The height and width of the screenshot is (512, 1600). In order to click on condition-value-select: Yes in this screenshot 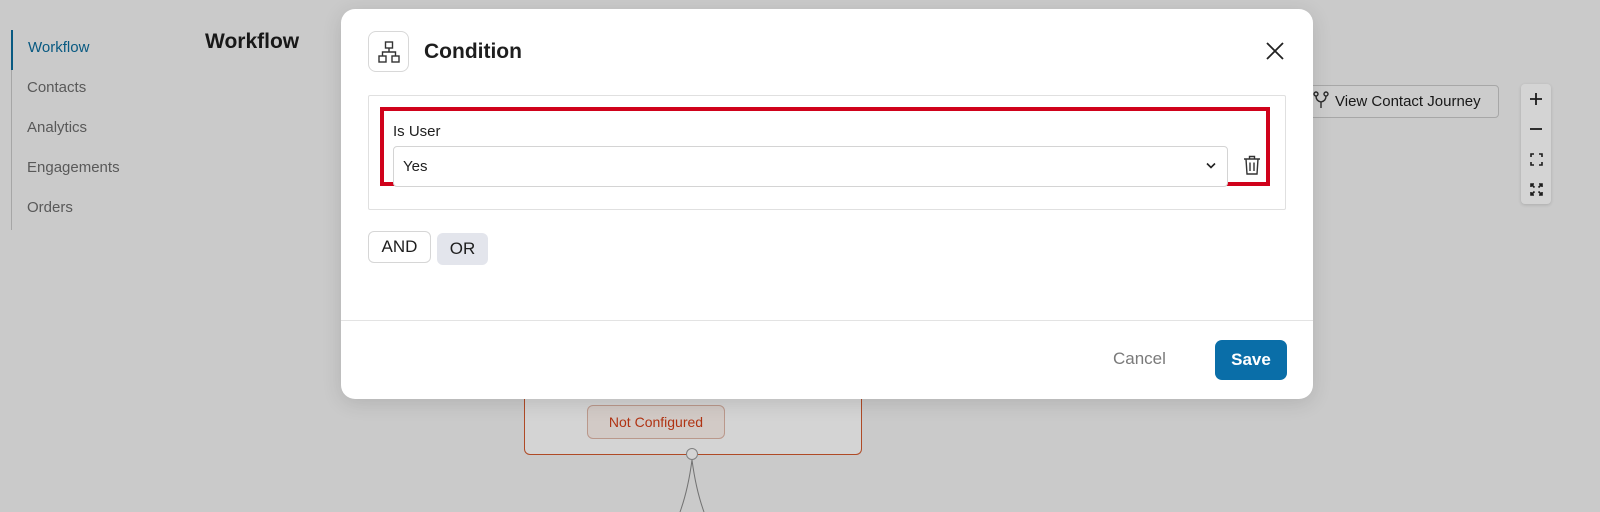, I will do `click(810, 166)`.